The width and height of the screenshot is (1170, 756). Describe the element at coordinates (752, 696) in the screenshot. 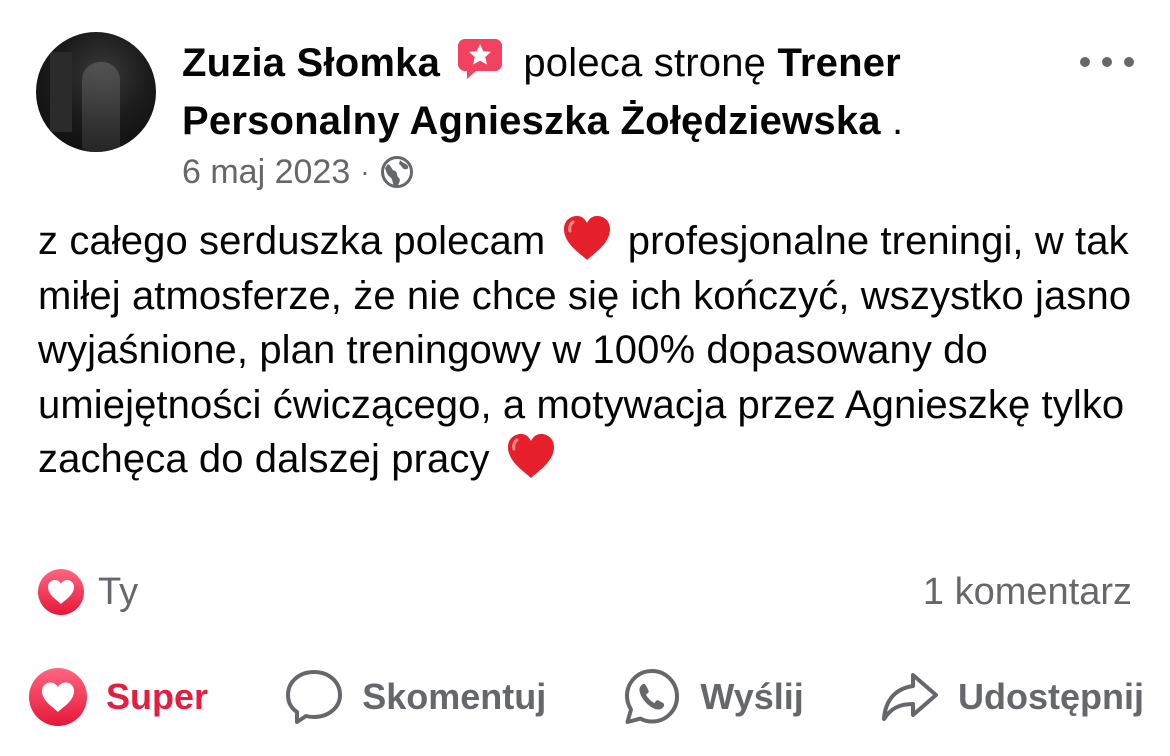

I see `send-label: Wyślij` at that location.